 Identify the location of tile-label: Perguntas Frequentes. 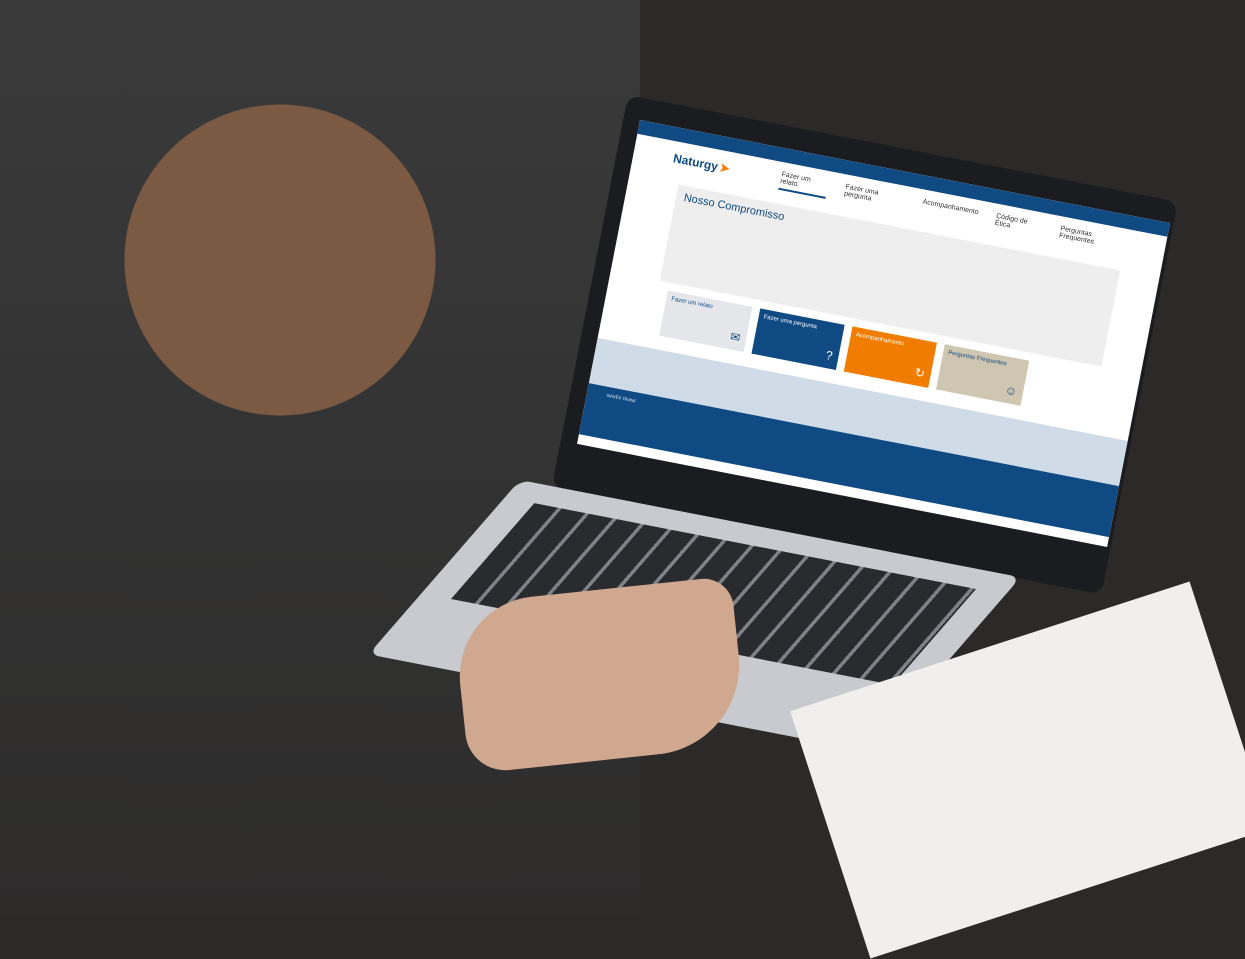
(977, 359).